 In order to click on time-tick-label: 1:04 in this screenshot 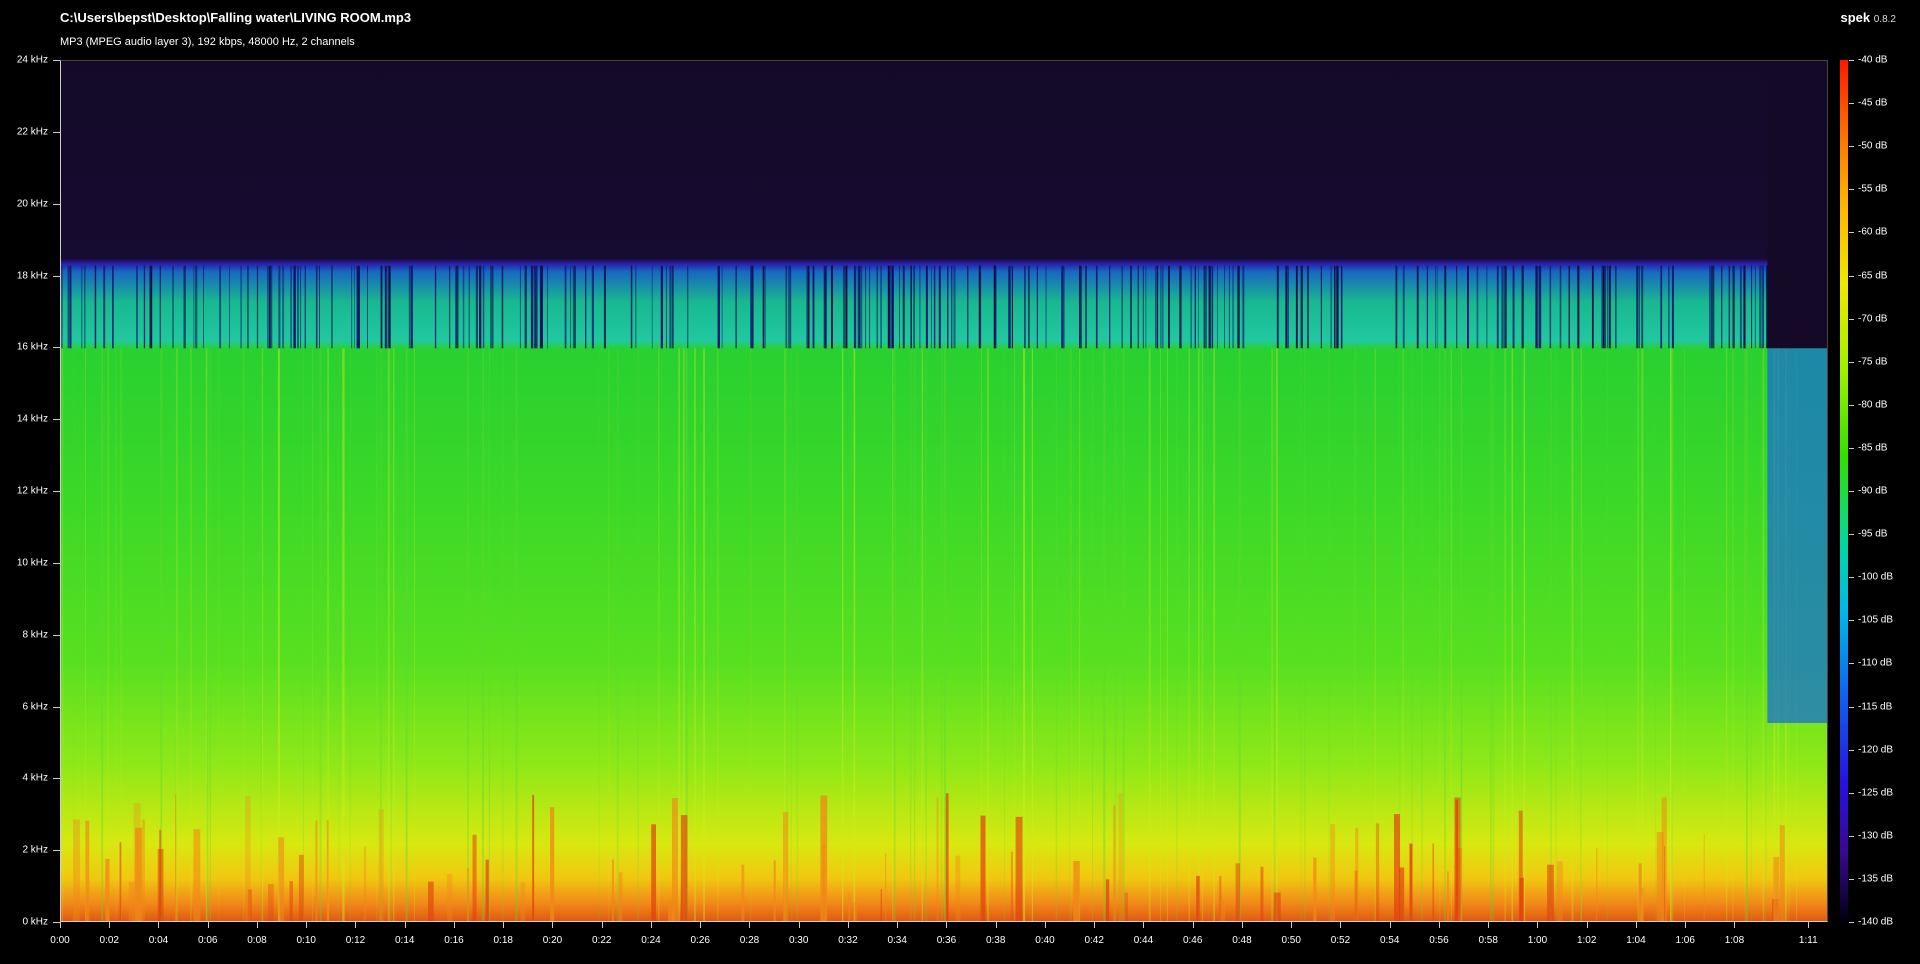, I will do `click(1636, 940)`.